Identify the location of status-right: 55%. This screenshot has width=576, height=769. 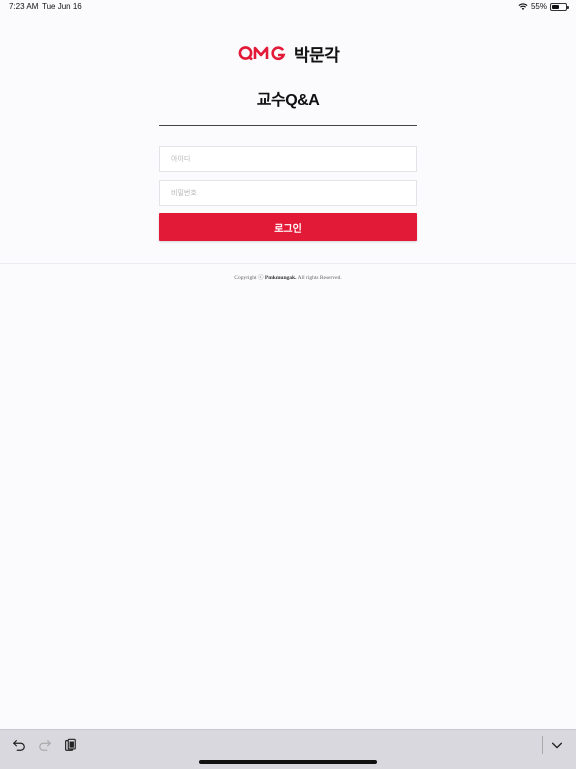
(543, 6).